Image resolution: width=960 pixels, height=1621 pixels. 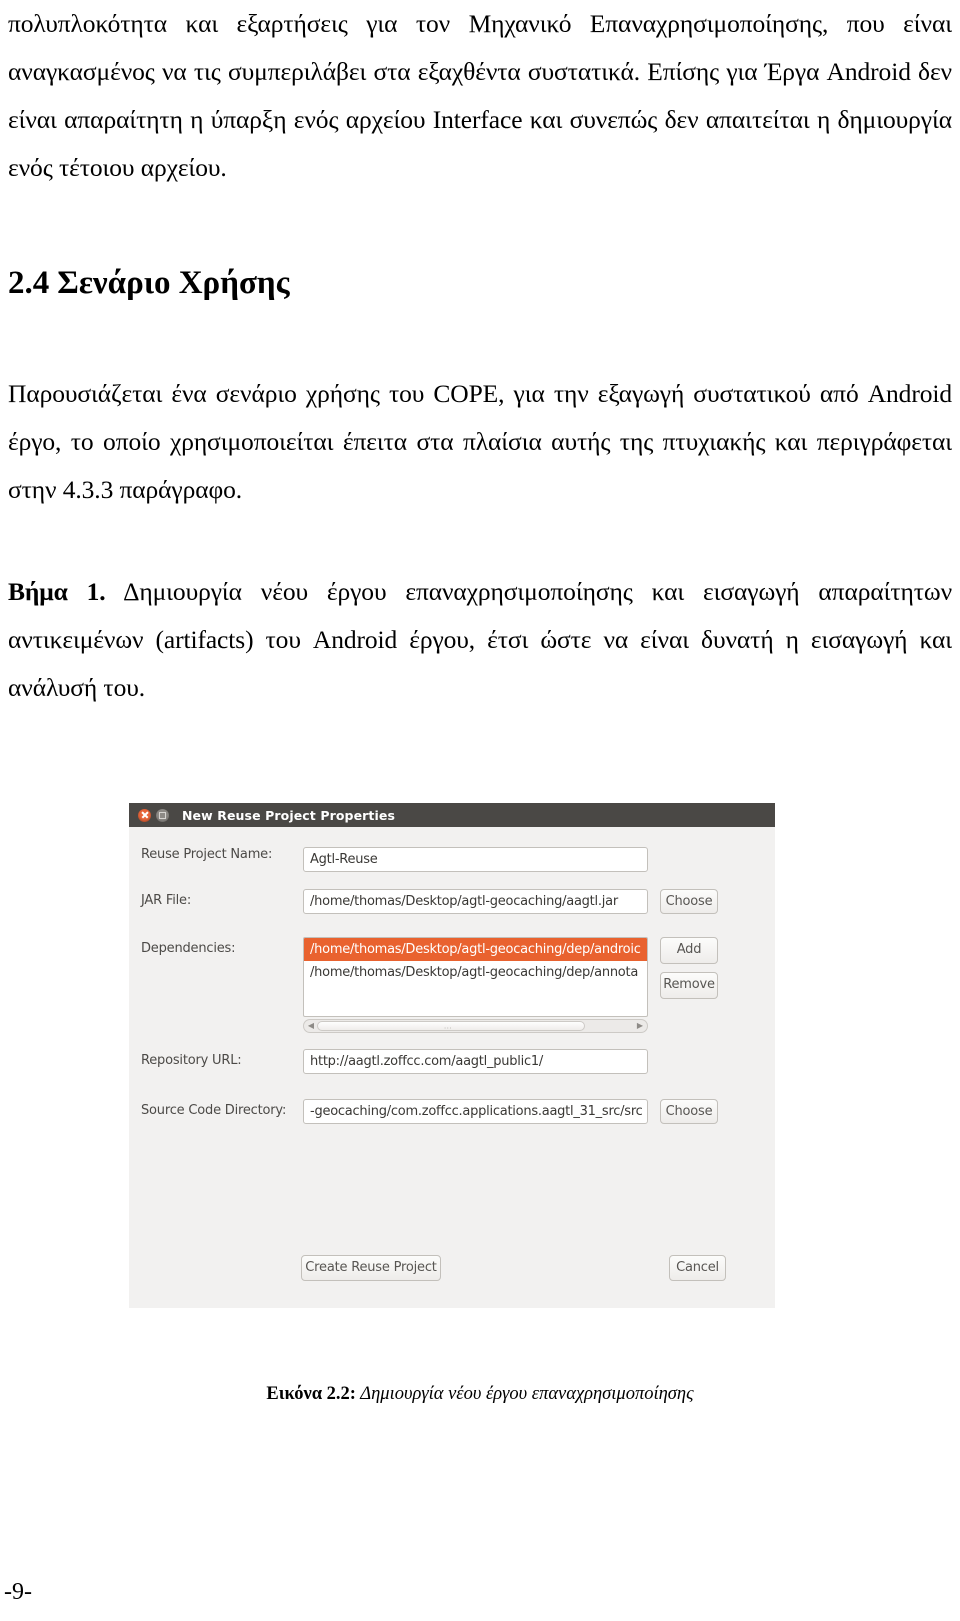 I want to click on remove-dependency-button: Remove, so click(x=689, y=985).